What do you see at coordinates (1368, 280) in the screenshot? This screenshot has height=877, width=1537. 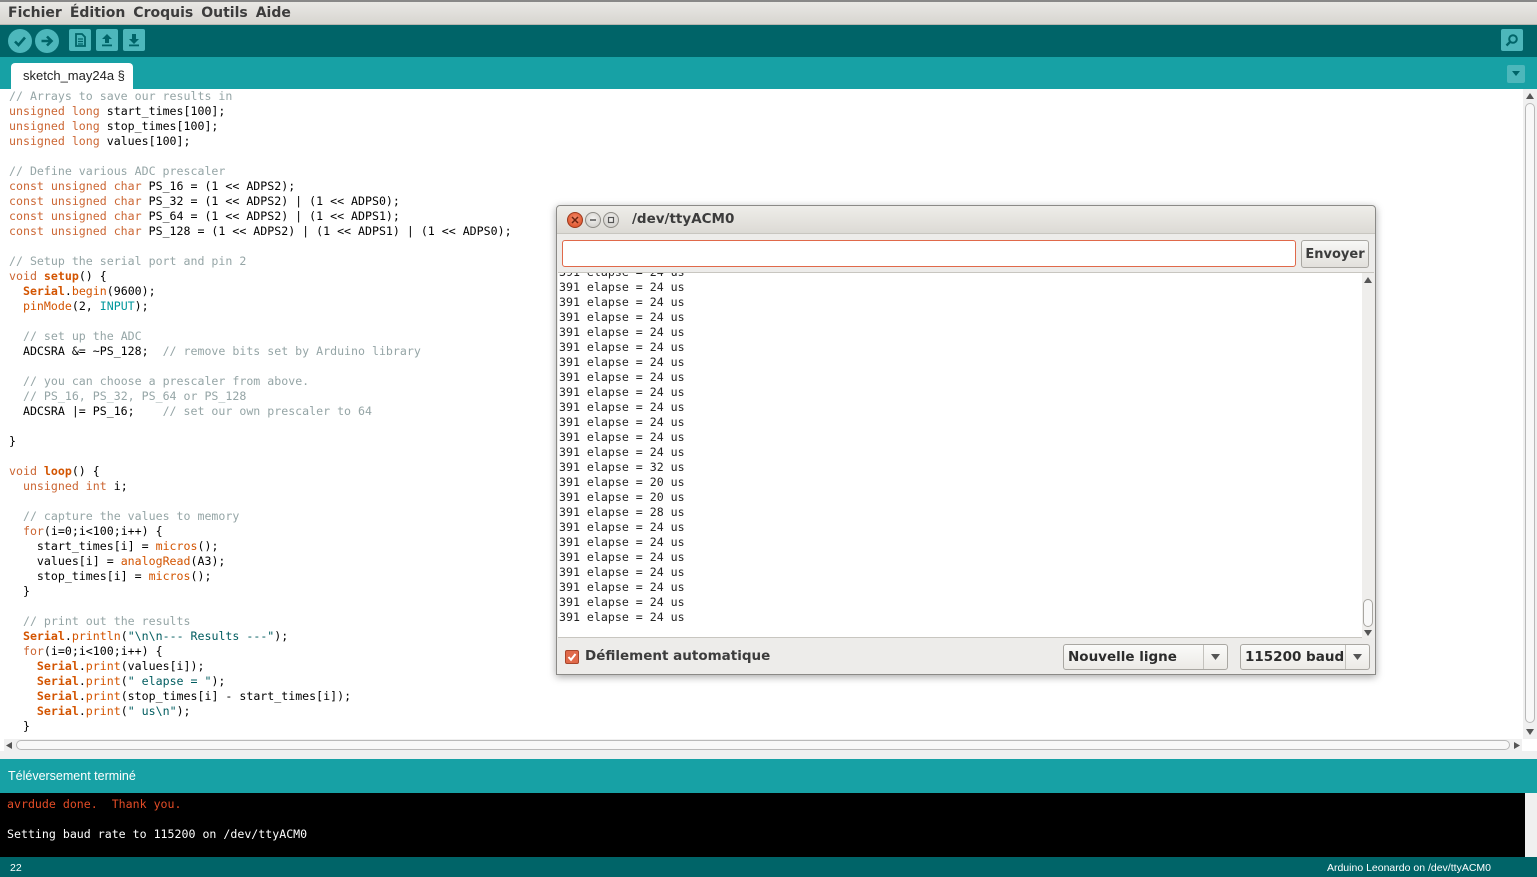 I see `scroll-up-icon` at bounding box center [1368, 280].